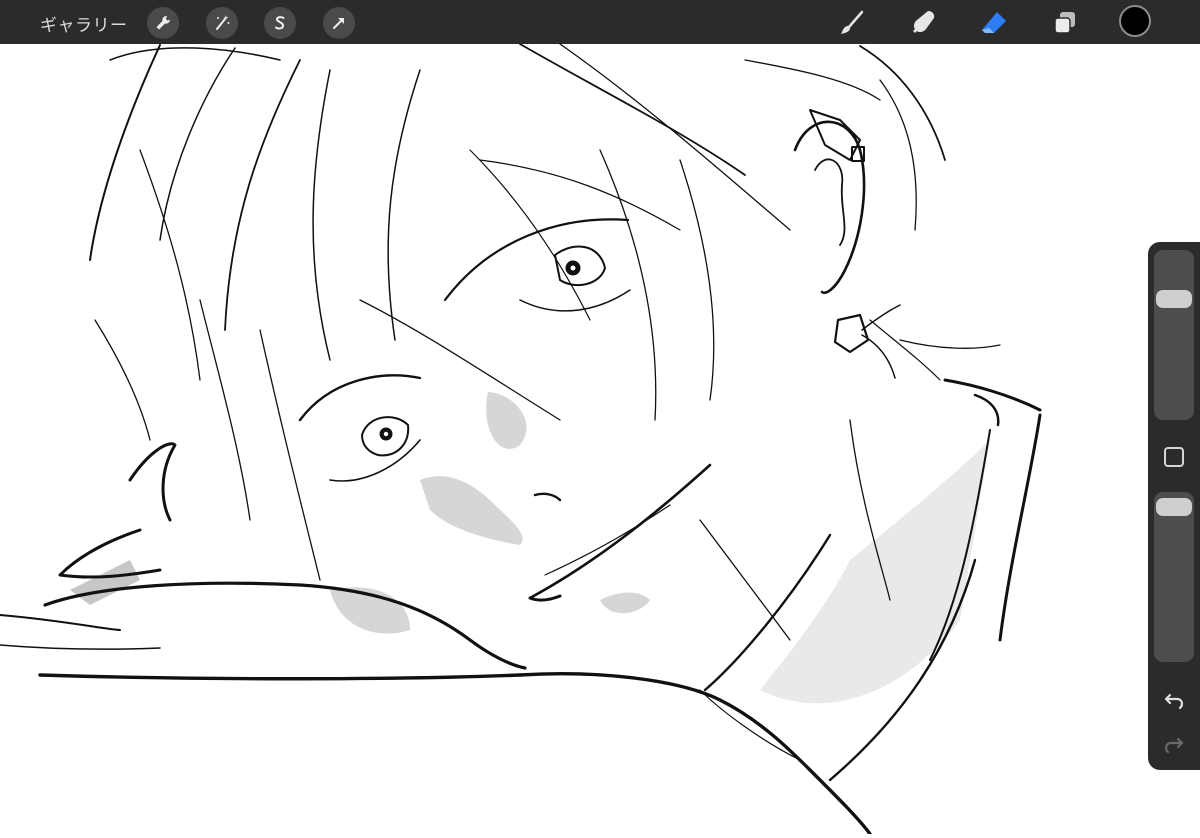 This screenshot has width=1200, height=838. What do you see at coordinates (222, 23) in the screenshot?
I see `magic-wand-icon` at bounding box center [222, 23].